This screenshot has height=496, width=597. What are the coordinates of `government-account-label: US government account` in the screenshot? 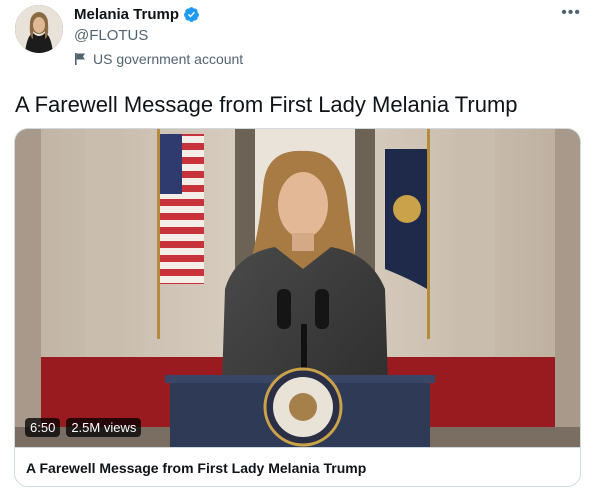 It's located at (158, 59).